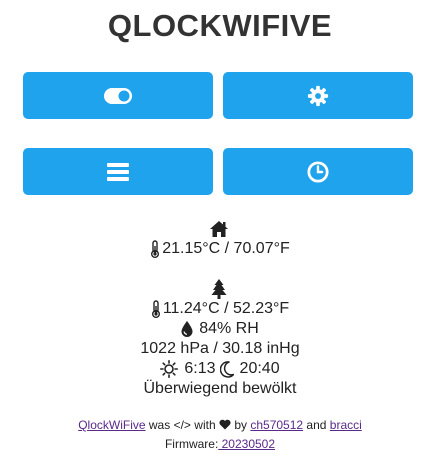 This screenshot has width=440, height=473. I want to click on settings-button, so click(318, 95).